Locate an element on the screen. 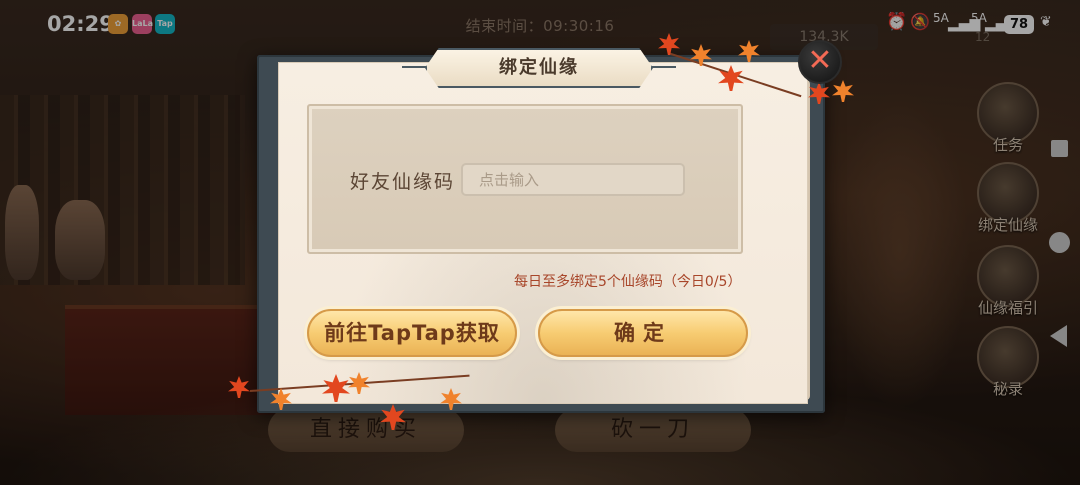  confirm-button: 确定 is located at coordinates (643, 333).